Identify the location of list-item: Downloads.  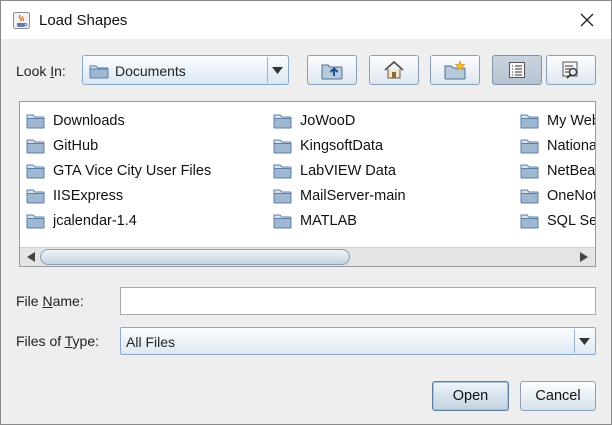
(118, 120).